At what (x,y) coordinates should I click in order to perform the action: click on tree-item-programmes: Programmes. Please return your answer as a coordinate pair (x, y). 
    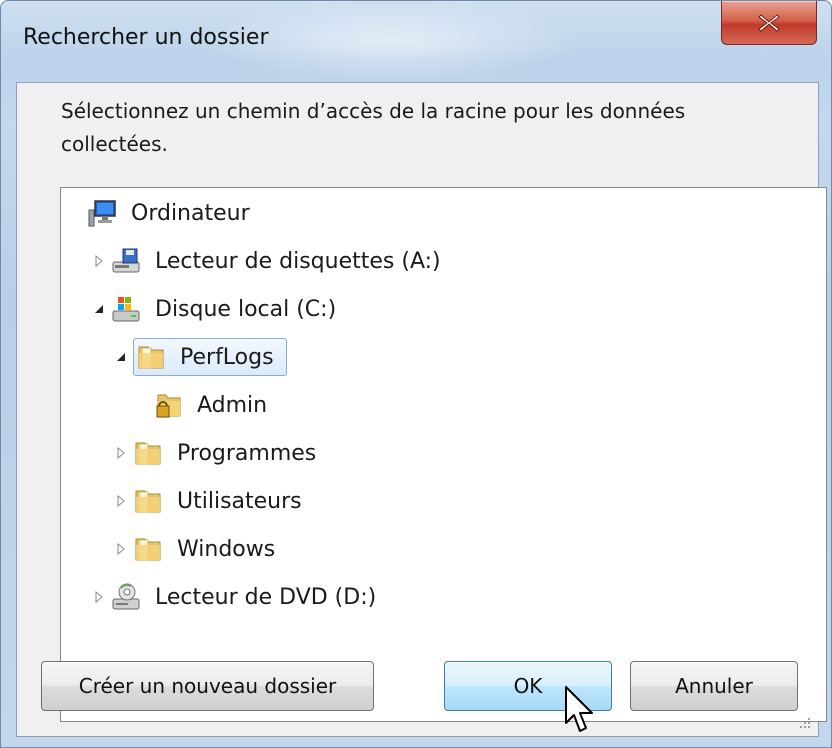
    Looking at the image, I should click on (216, 453).